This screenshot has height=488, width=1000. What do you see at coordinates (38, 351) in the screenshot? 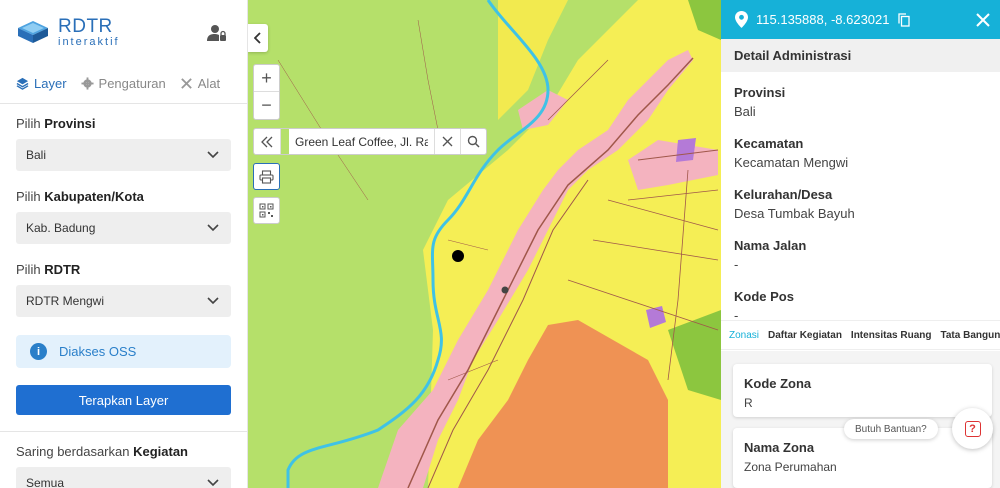
I see `info-icon: i` at bounding box center [38, 351].